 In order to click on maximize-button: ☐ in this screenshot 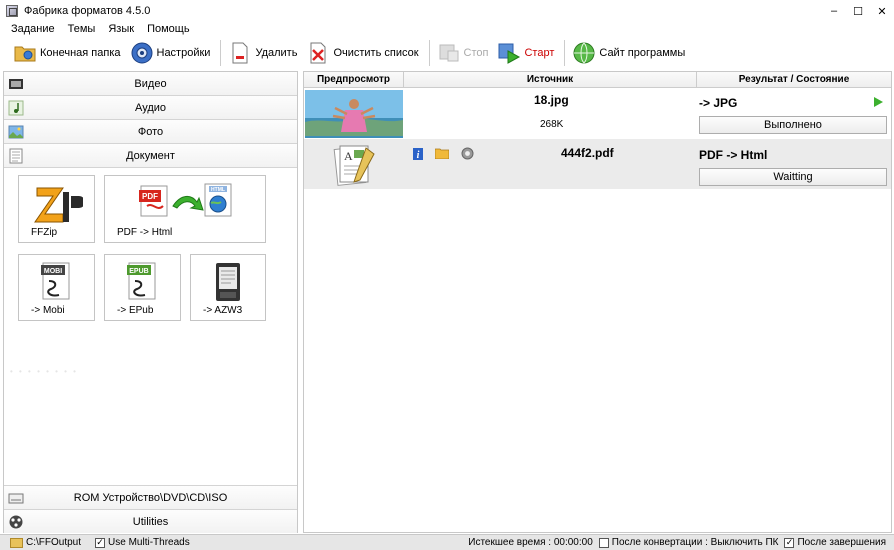, I will do `click(858, 11)`.